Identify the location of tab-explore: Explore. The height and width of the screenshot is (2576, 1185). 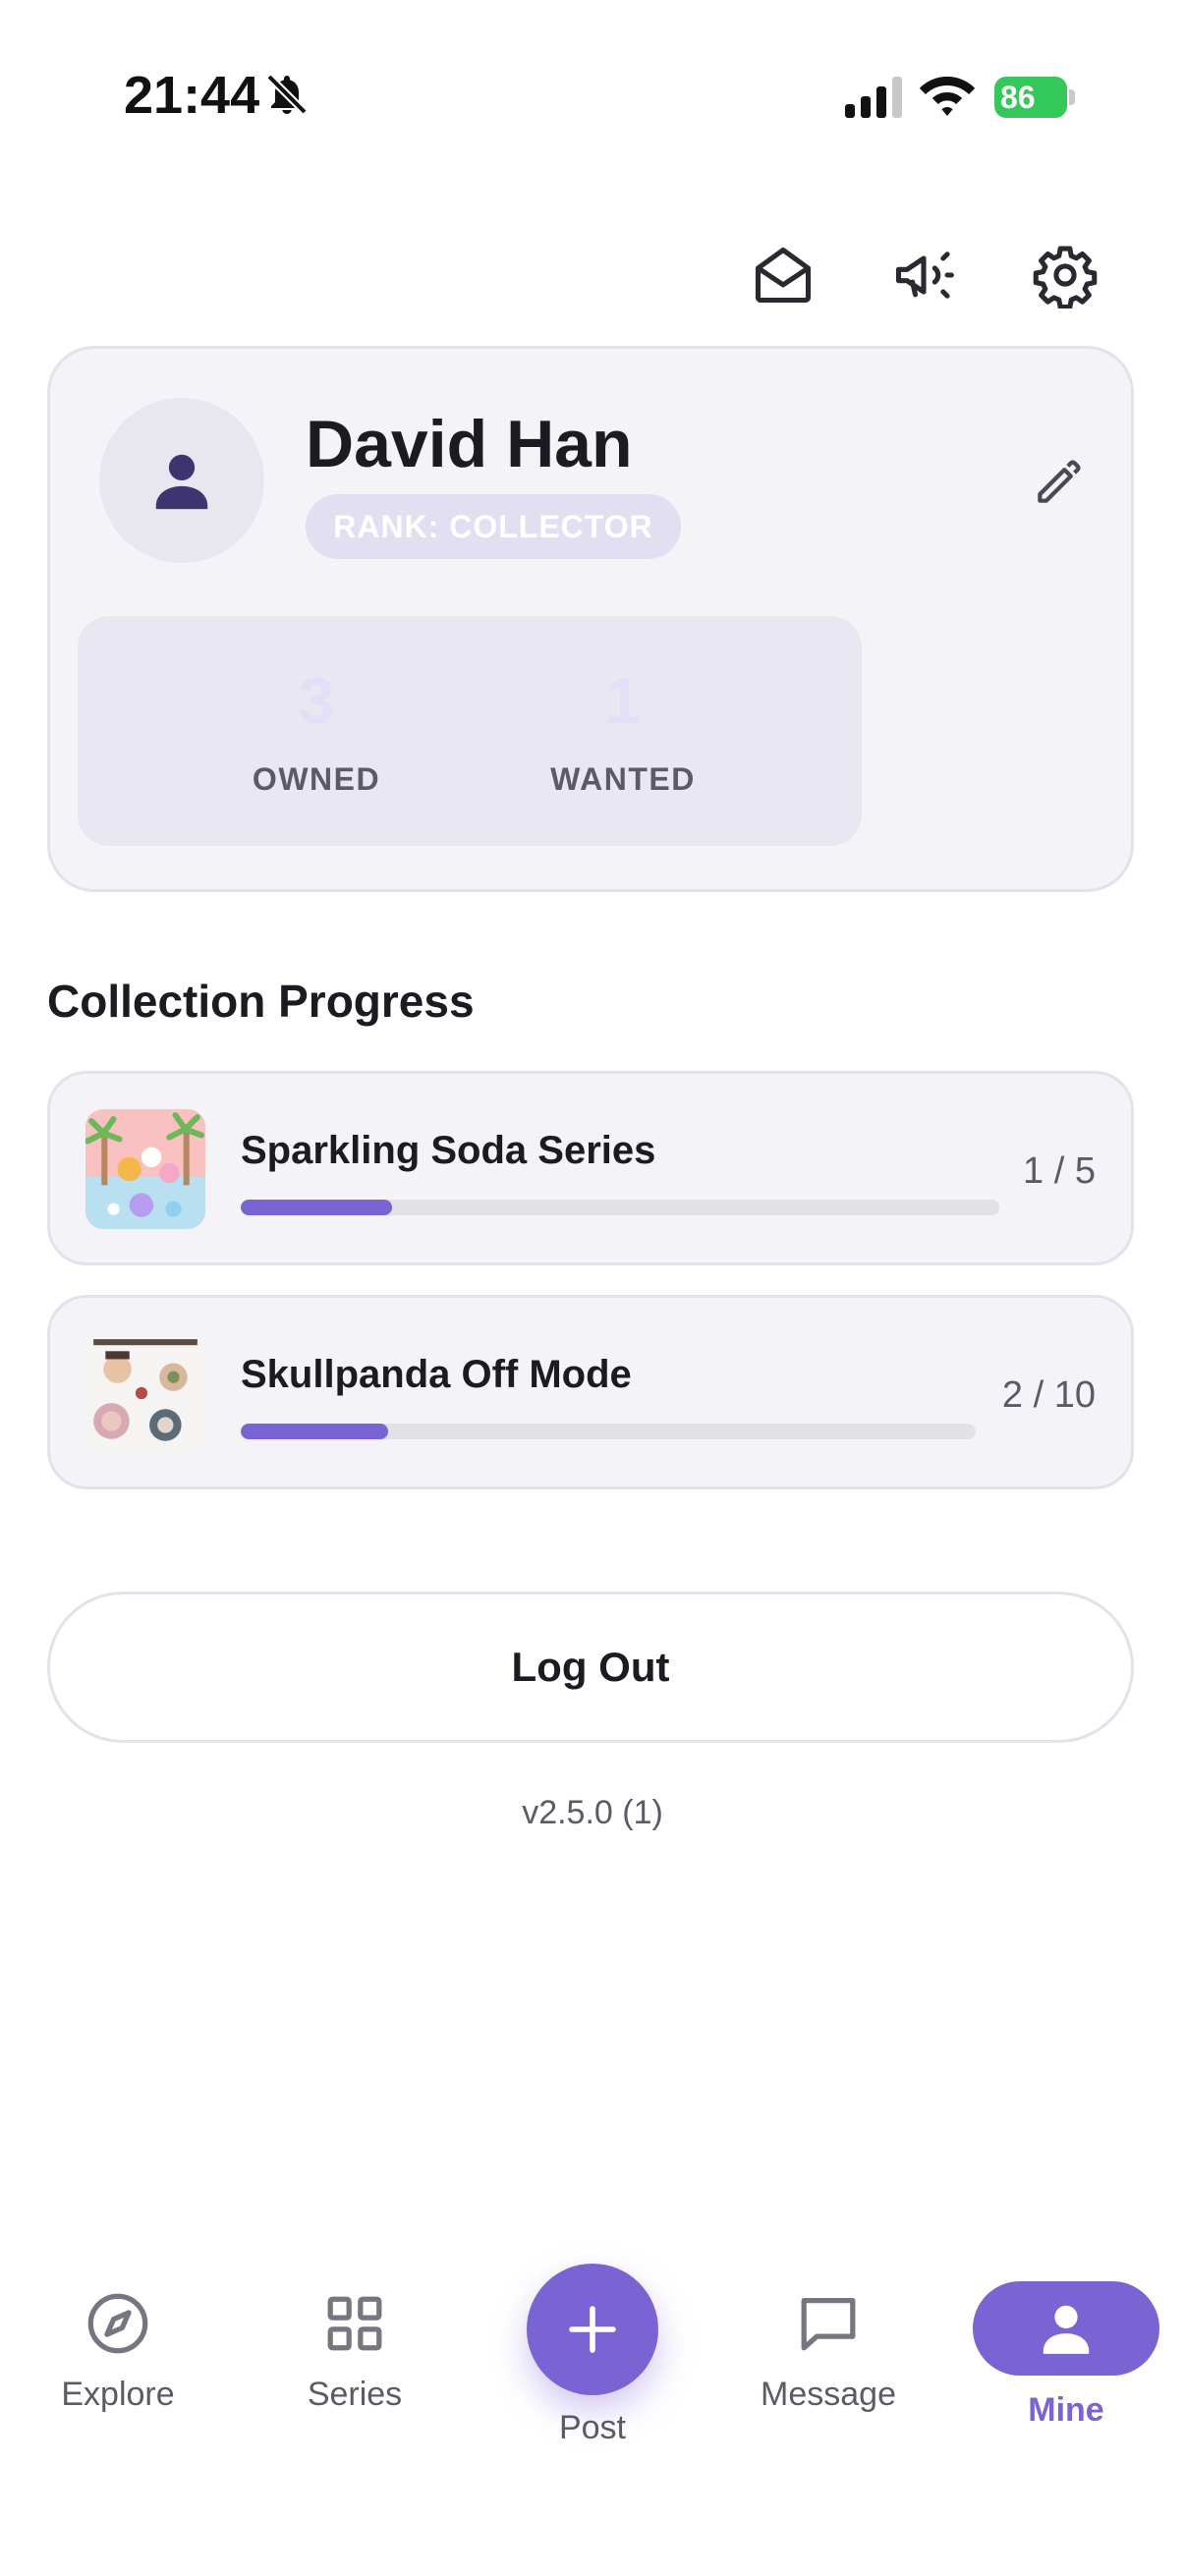
(118, 2351).